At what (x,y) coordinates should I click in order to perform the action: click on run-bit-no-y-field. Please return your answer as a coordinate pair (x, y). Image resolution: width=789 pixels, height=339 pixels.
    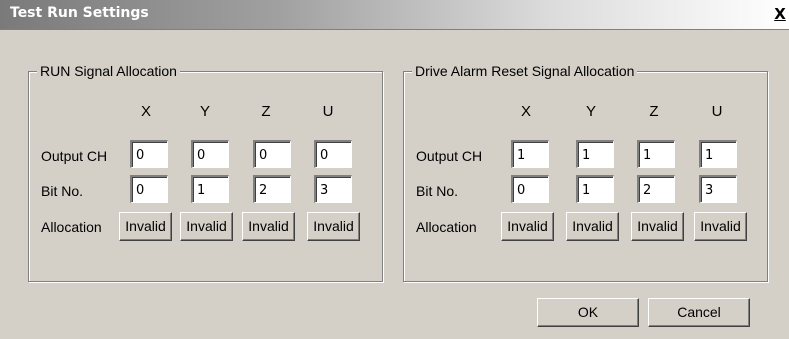
    Looking at the image, I should click on (210, 189).